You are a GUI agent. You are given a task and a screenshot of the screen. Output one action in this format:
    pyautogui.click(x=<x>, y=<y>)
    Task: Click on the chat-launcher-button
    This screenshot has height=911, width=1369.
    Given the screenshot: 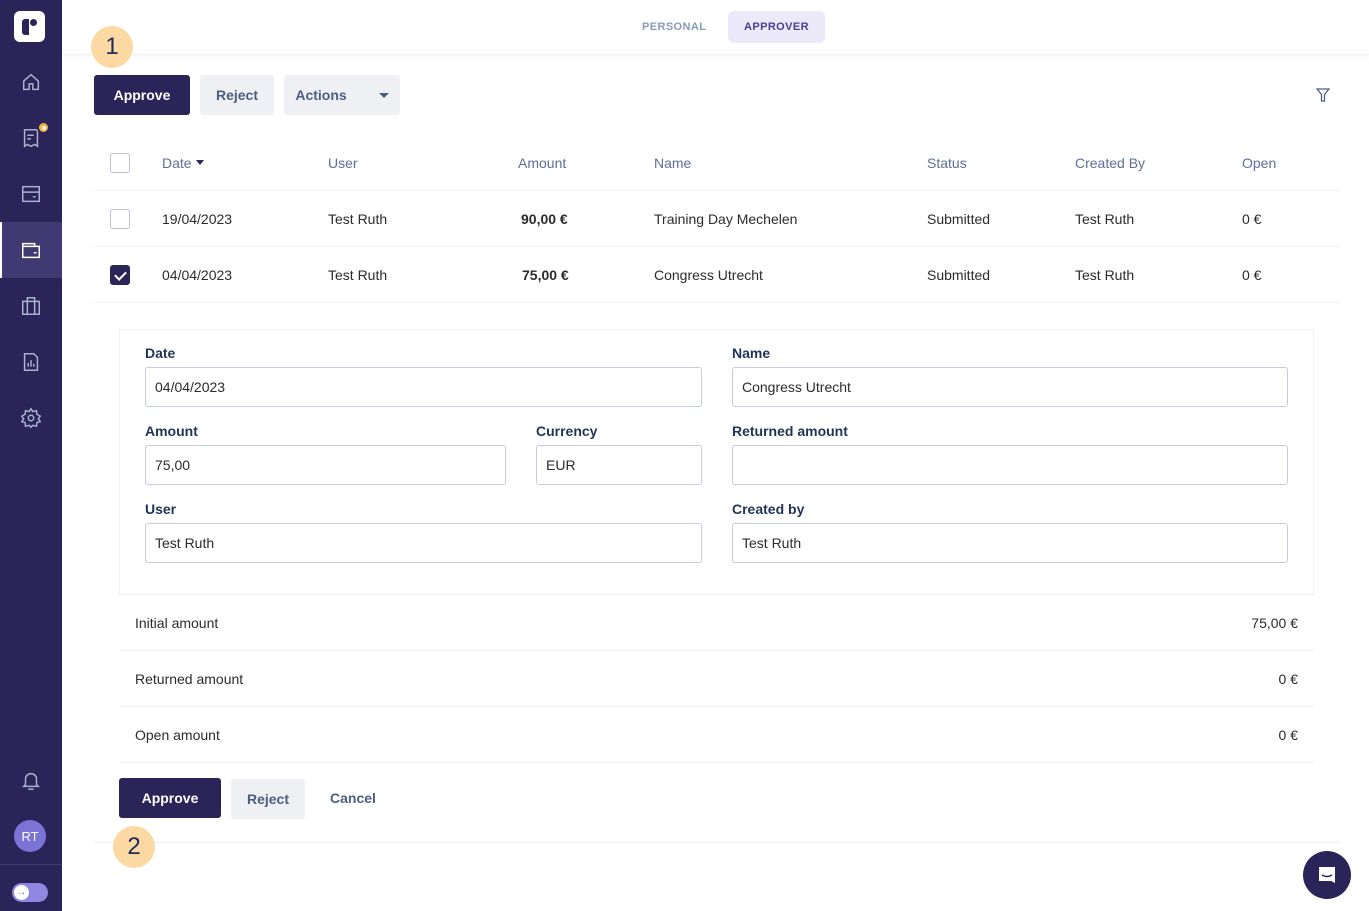 What is the action you would take?
    pyautogui.click(x=1327, y=875)
    